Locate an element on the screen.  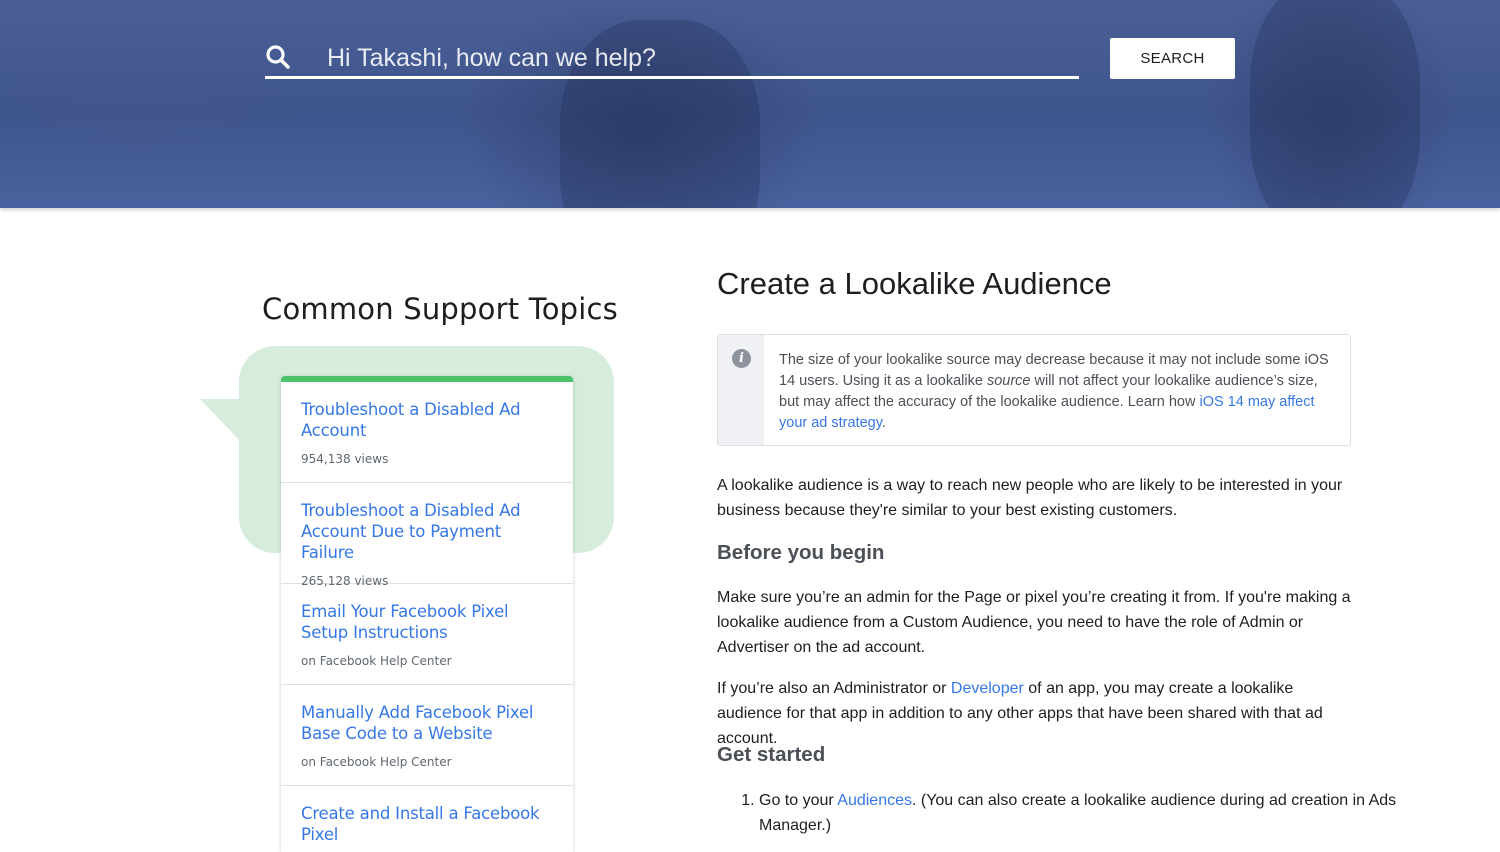
developer-link: Developer is located at coordinates (987, 688).